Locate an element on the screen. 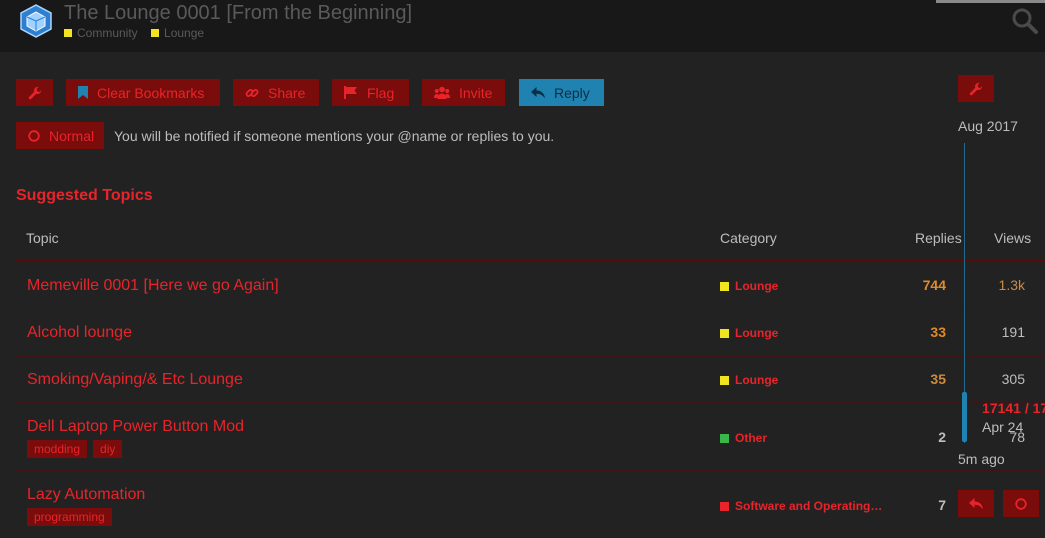  reply-button: Reply is located at coordinates (561, 92).